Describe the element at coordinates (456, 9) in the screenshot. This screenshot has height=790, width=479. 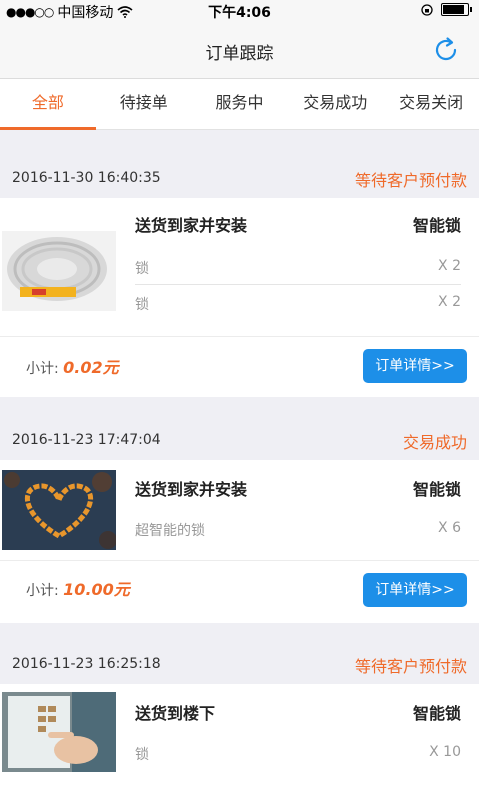
I see `battery-icon` at that location.